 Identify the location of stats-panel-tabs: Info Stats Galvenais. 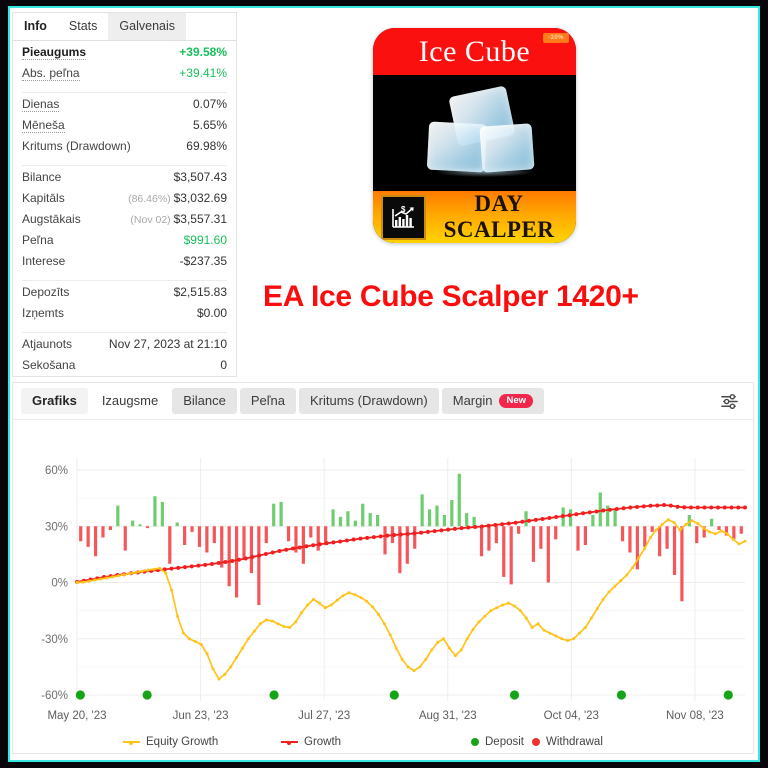
(124, 27).